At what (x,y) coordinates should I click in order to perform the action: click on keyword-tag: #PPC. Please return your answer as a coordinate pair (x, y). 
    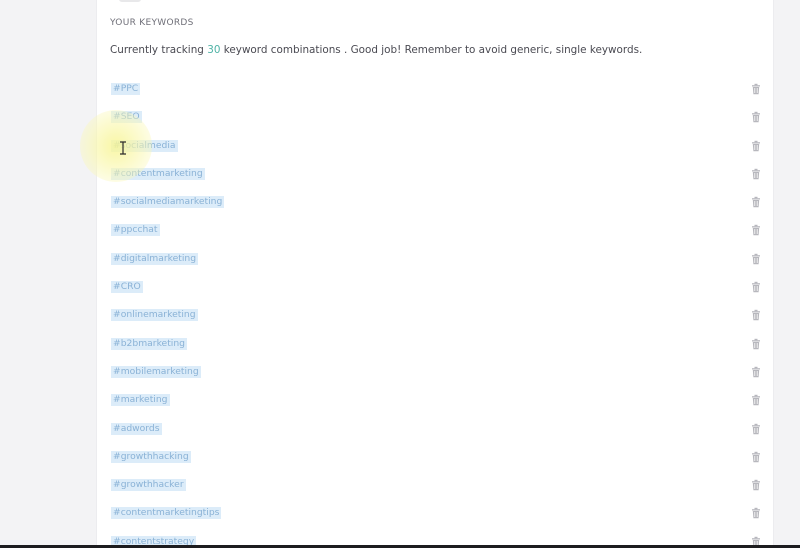
    Looking at the image, I should click on (126, 89).